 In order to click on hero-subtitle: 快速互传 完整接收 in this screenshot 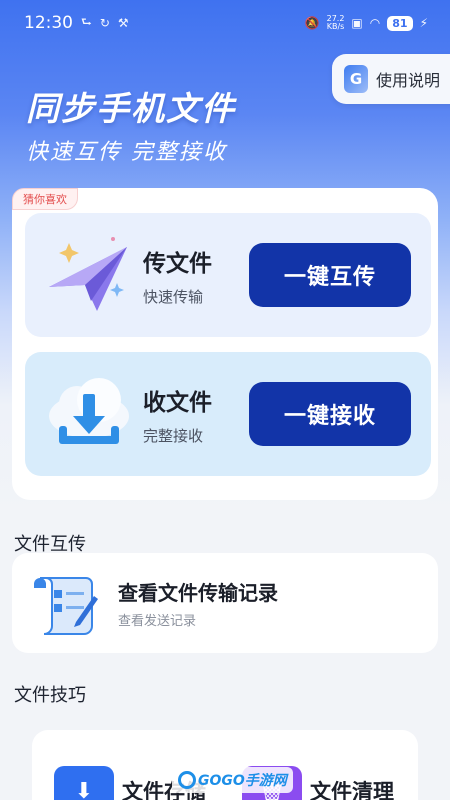, I will do `click(126, 152)`.